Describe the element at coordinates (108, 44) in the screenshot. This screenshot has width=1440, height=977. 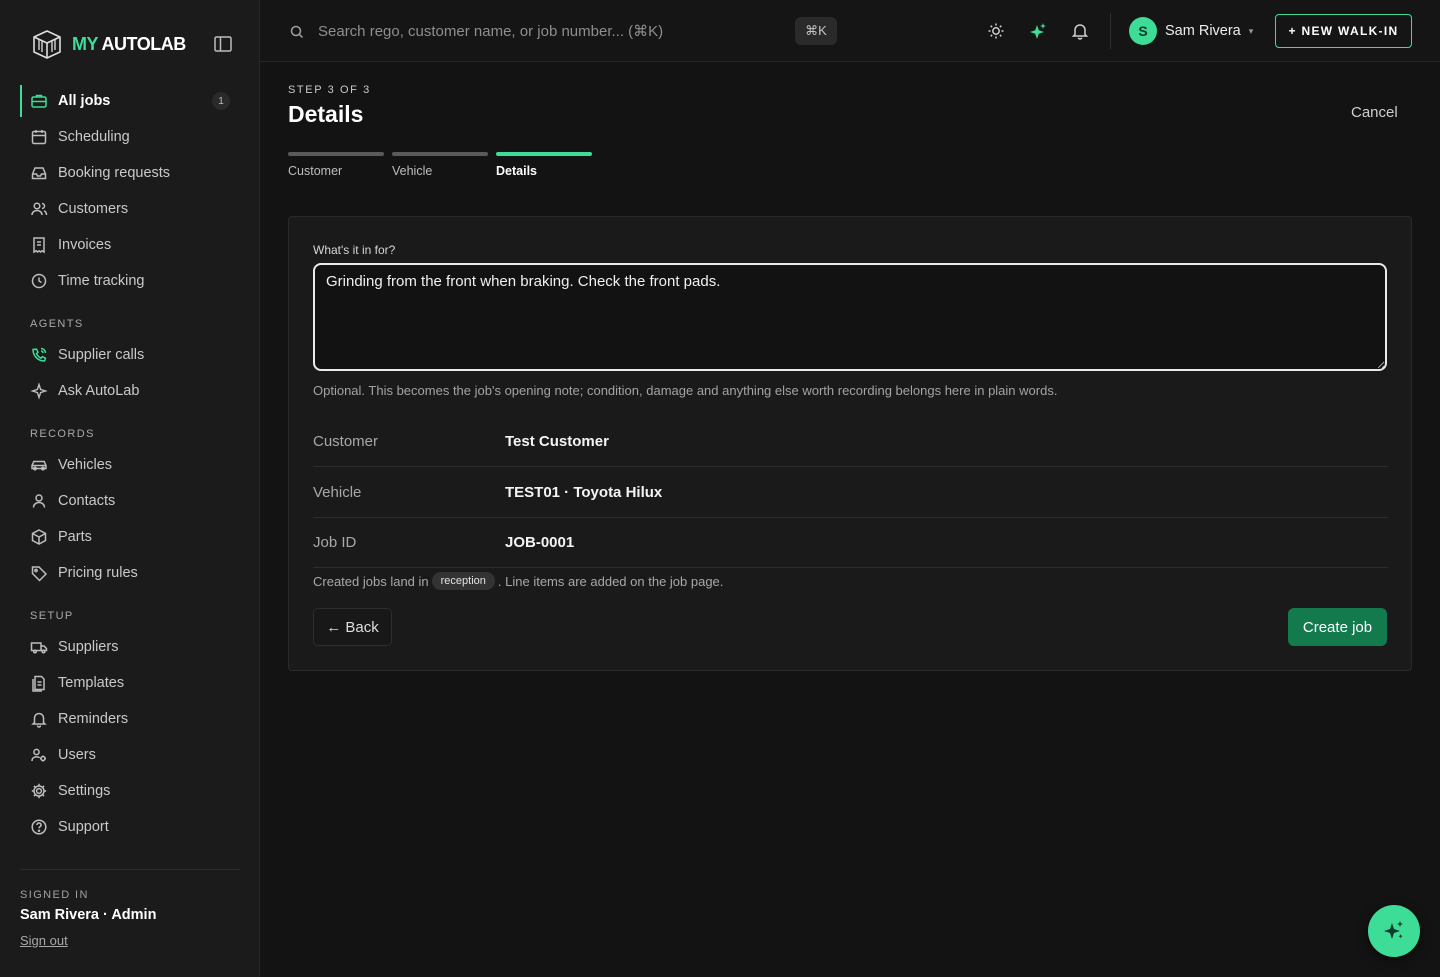
I see `brand: MY AUTOLAB` at that location.